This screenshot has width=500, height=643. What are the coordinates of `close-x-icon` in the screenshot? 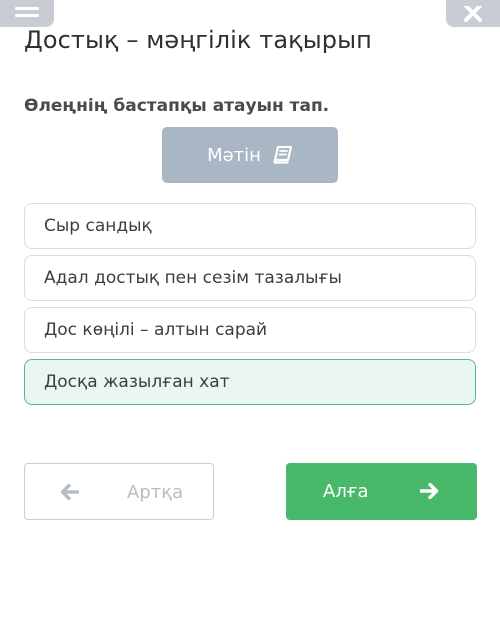 It's located at (473, 13).